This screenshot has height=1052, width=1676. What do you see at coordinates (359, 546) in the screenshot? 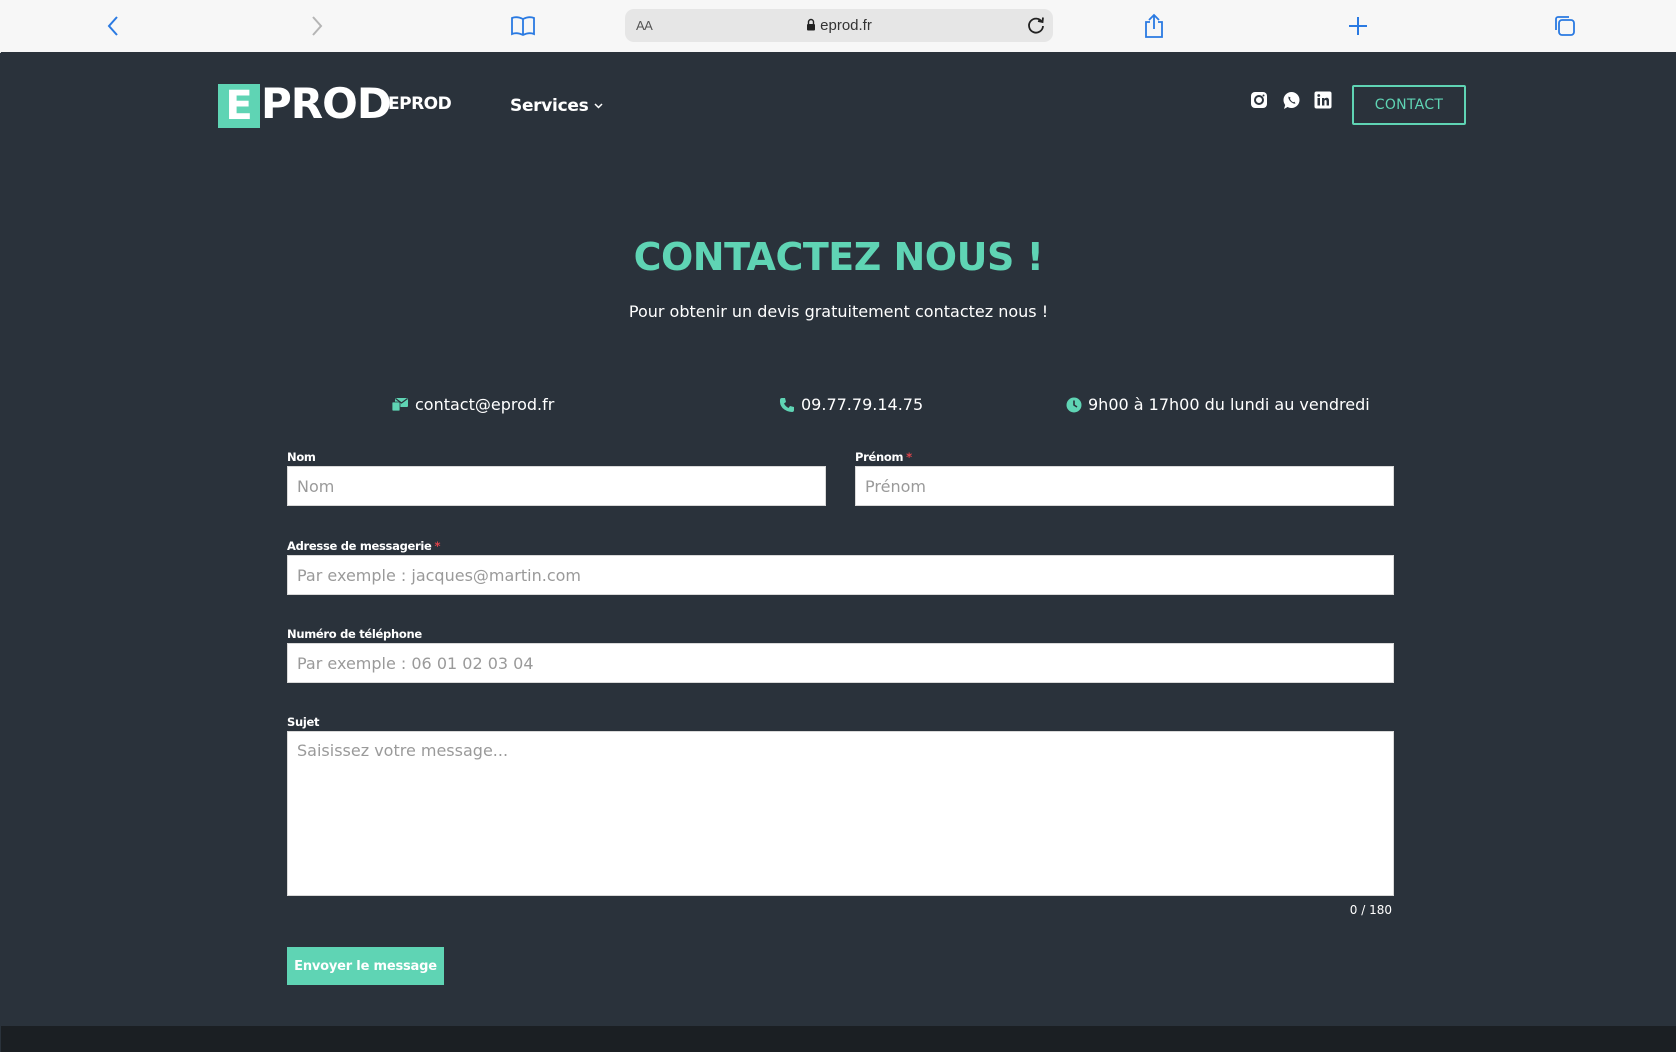
I see `email-label-text: Adresse de messagerie` at bounding box center [359, 546].